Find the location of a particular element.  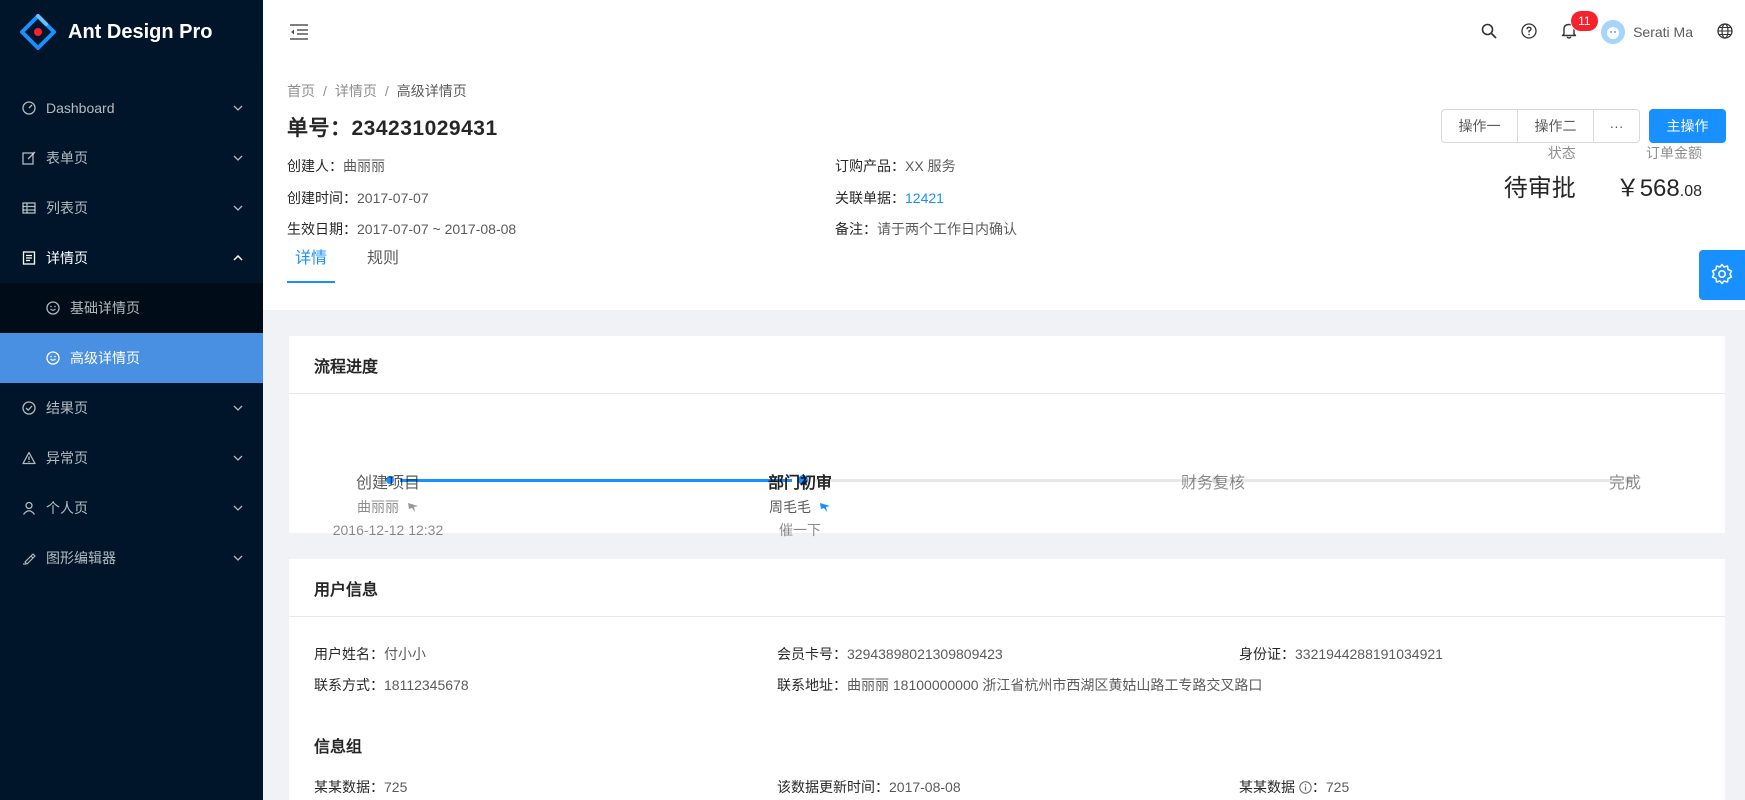

profile-icon is located at coordinates (29, 258).